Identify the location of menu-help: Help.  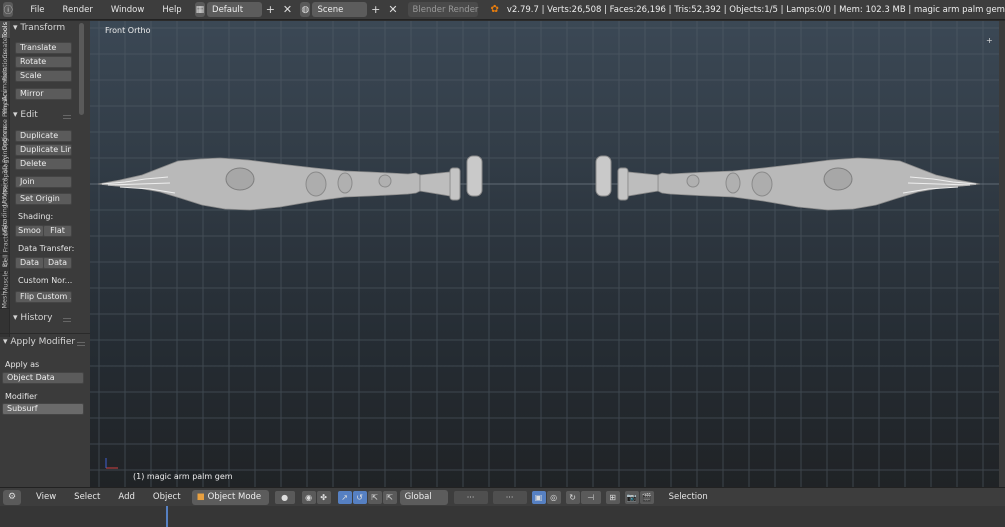
(171, 10).